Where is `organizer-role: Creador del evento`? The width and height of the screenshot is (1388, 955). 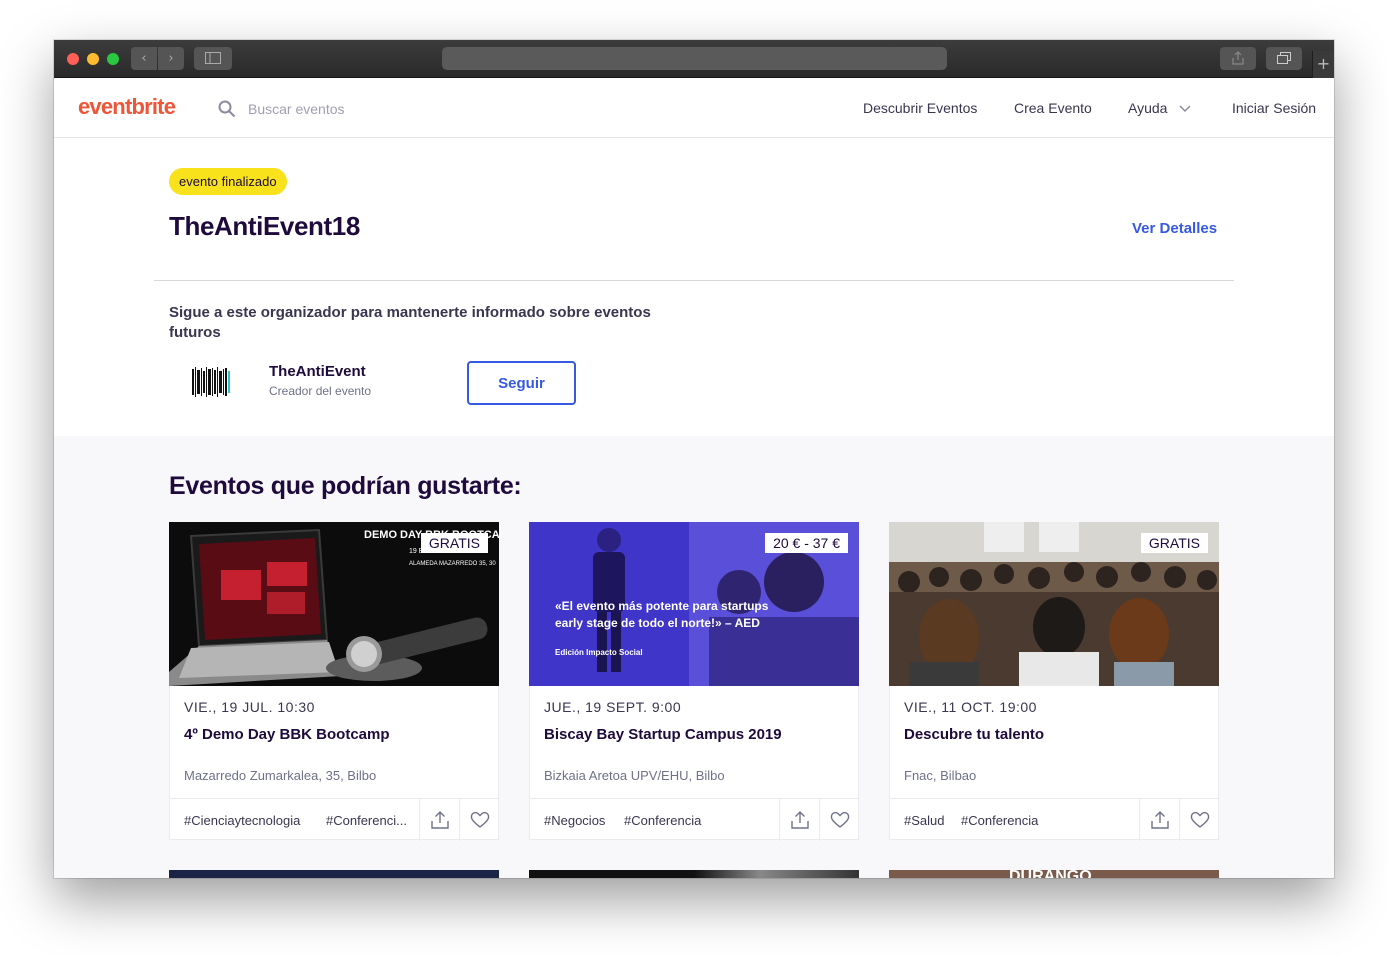 organizer-role: Creador del evento is located at coordinates (320, 391).